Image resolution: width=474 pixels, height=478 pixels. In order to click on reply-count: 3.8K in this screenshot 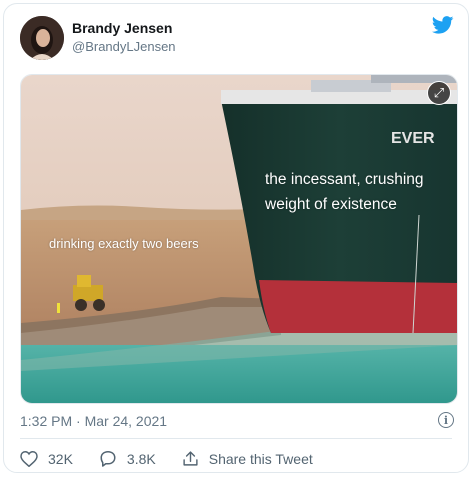, I will do `click(141, 458)`.